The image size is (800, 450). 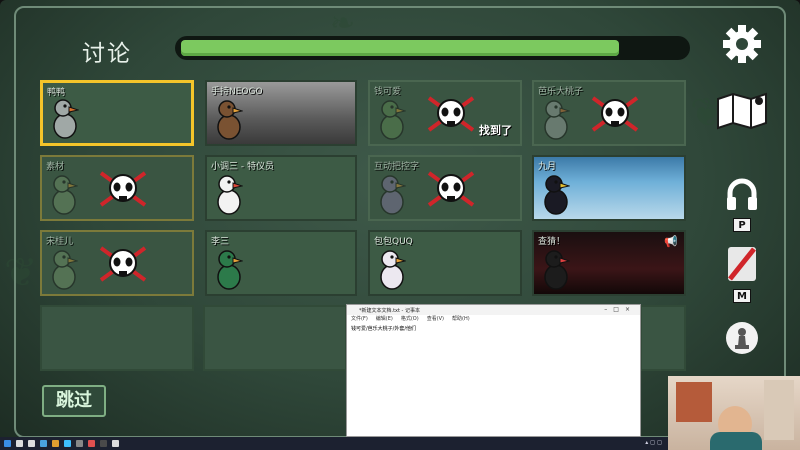 What do you see at coordinates (220, 242) in the screenshot?
I see `player-name: 李三` at bounding box center [220, 242].